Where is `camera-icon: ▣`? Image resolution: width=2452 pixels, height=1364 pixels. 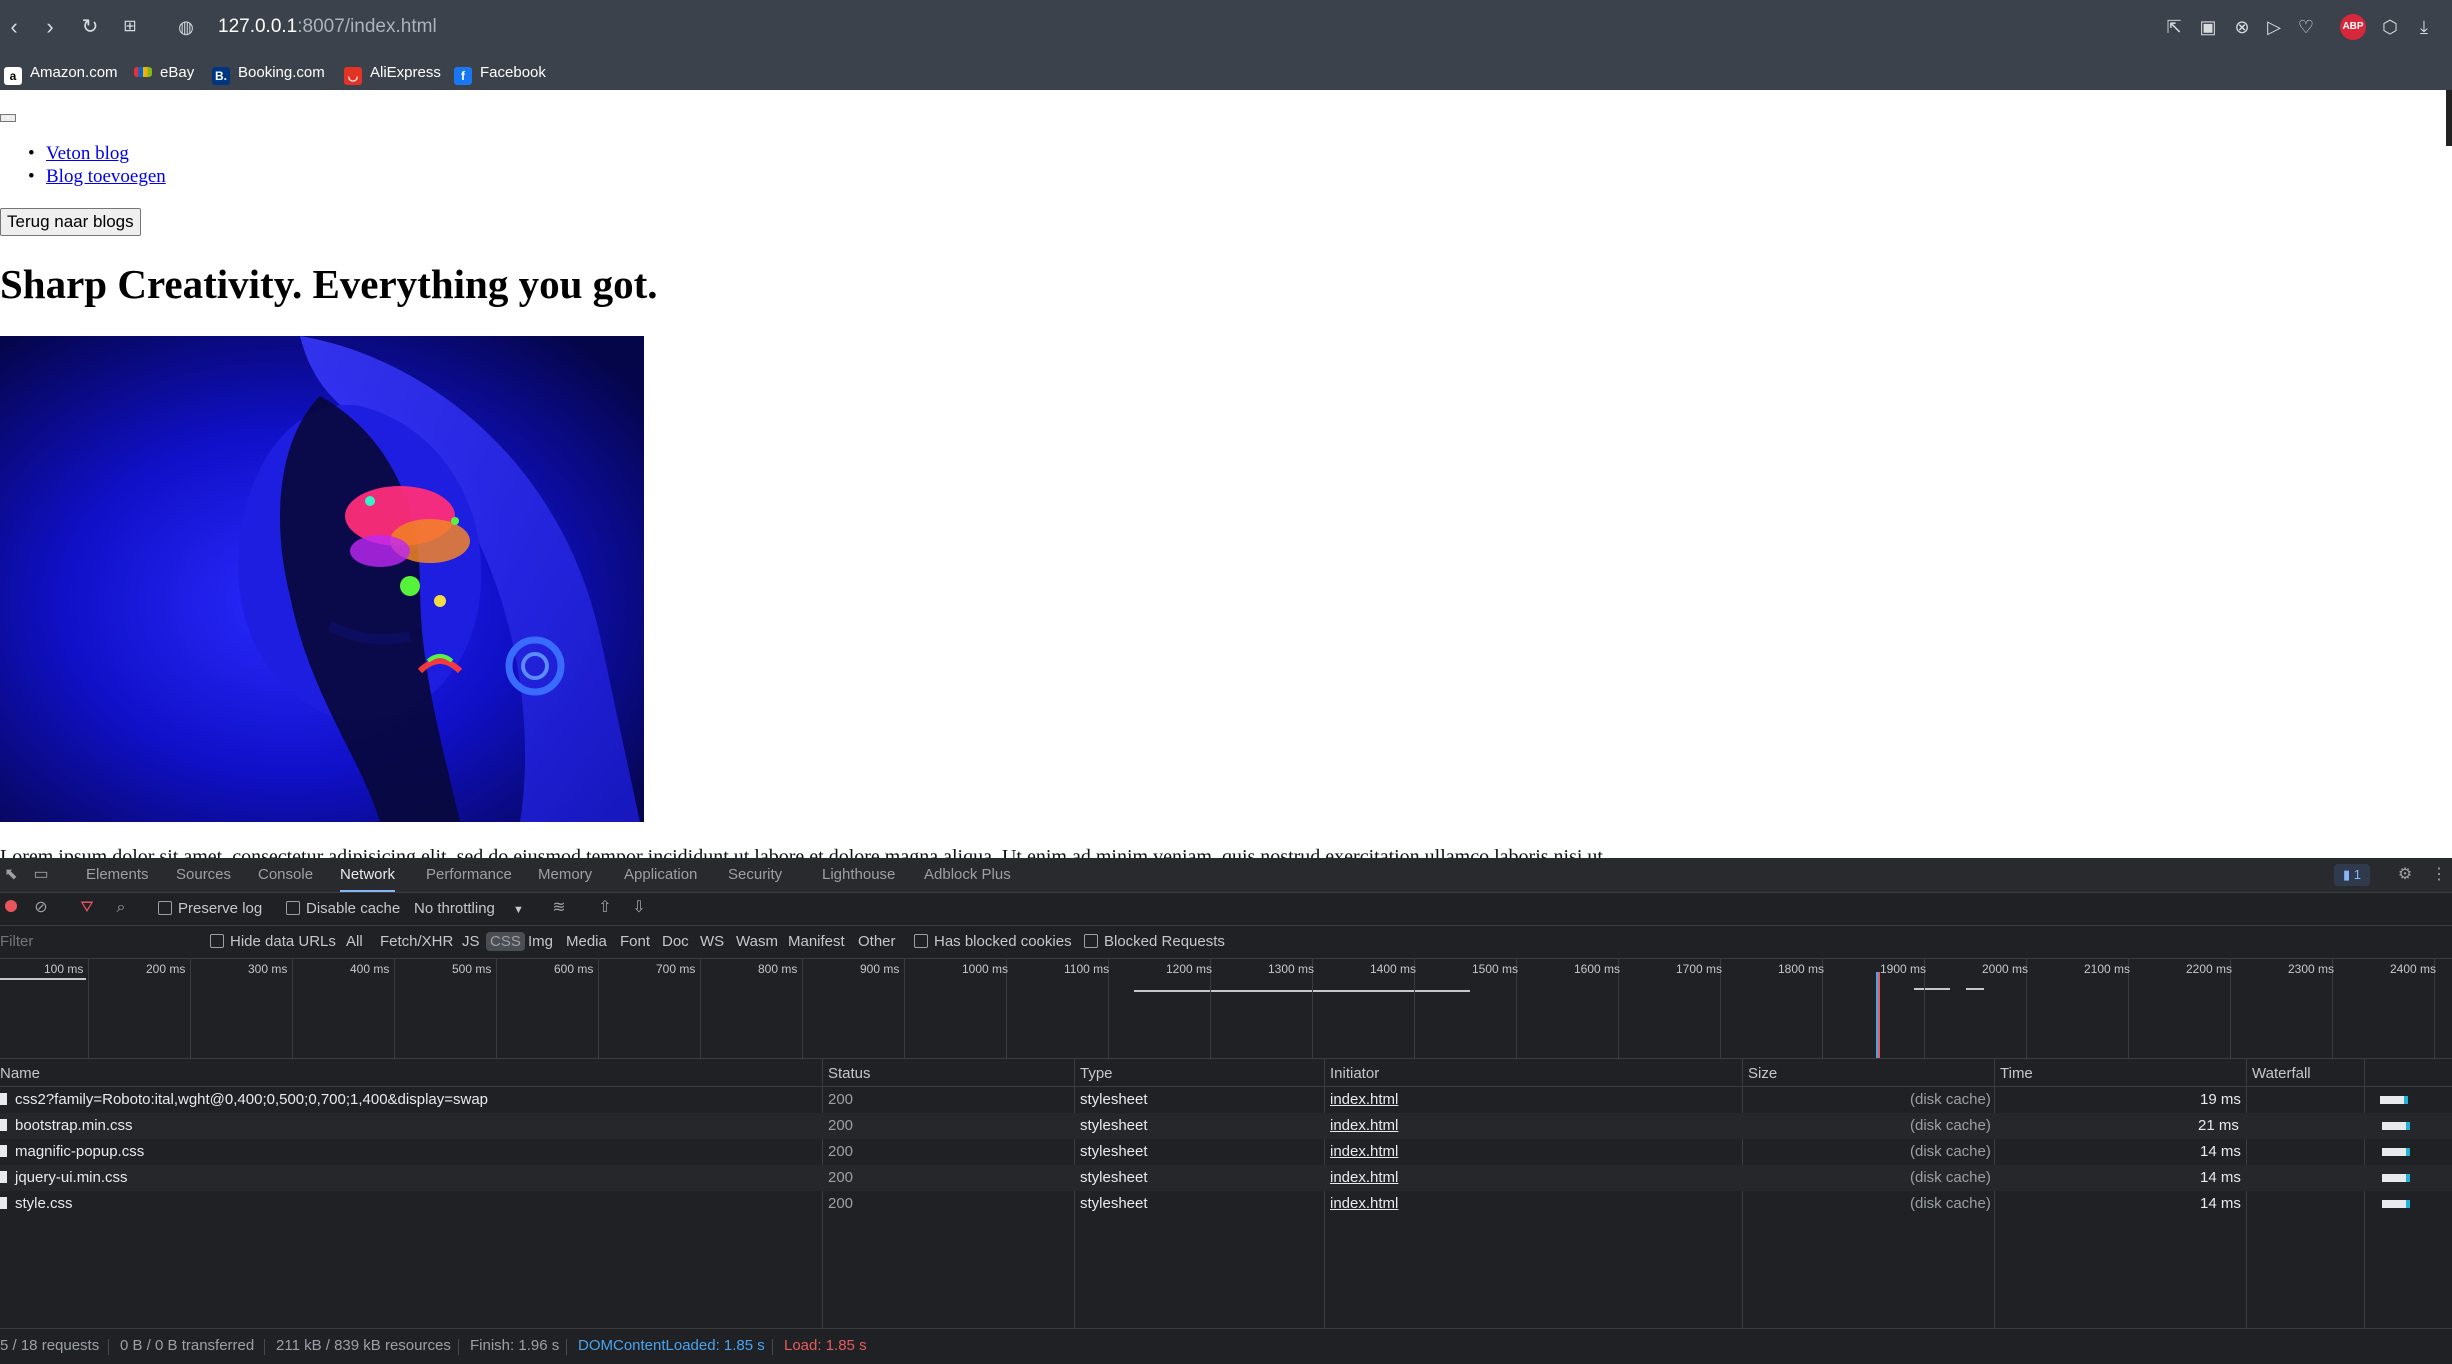
camera-icon: ▣ is located at coordinates (2208, 27).